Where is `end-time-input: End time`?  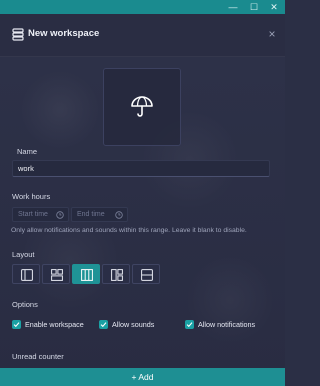
end-time-input: End time is located at coordinates (99, 214).